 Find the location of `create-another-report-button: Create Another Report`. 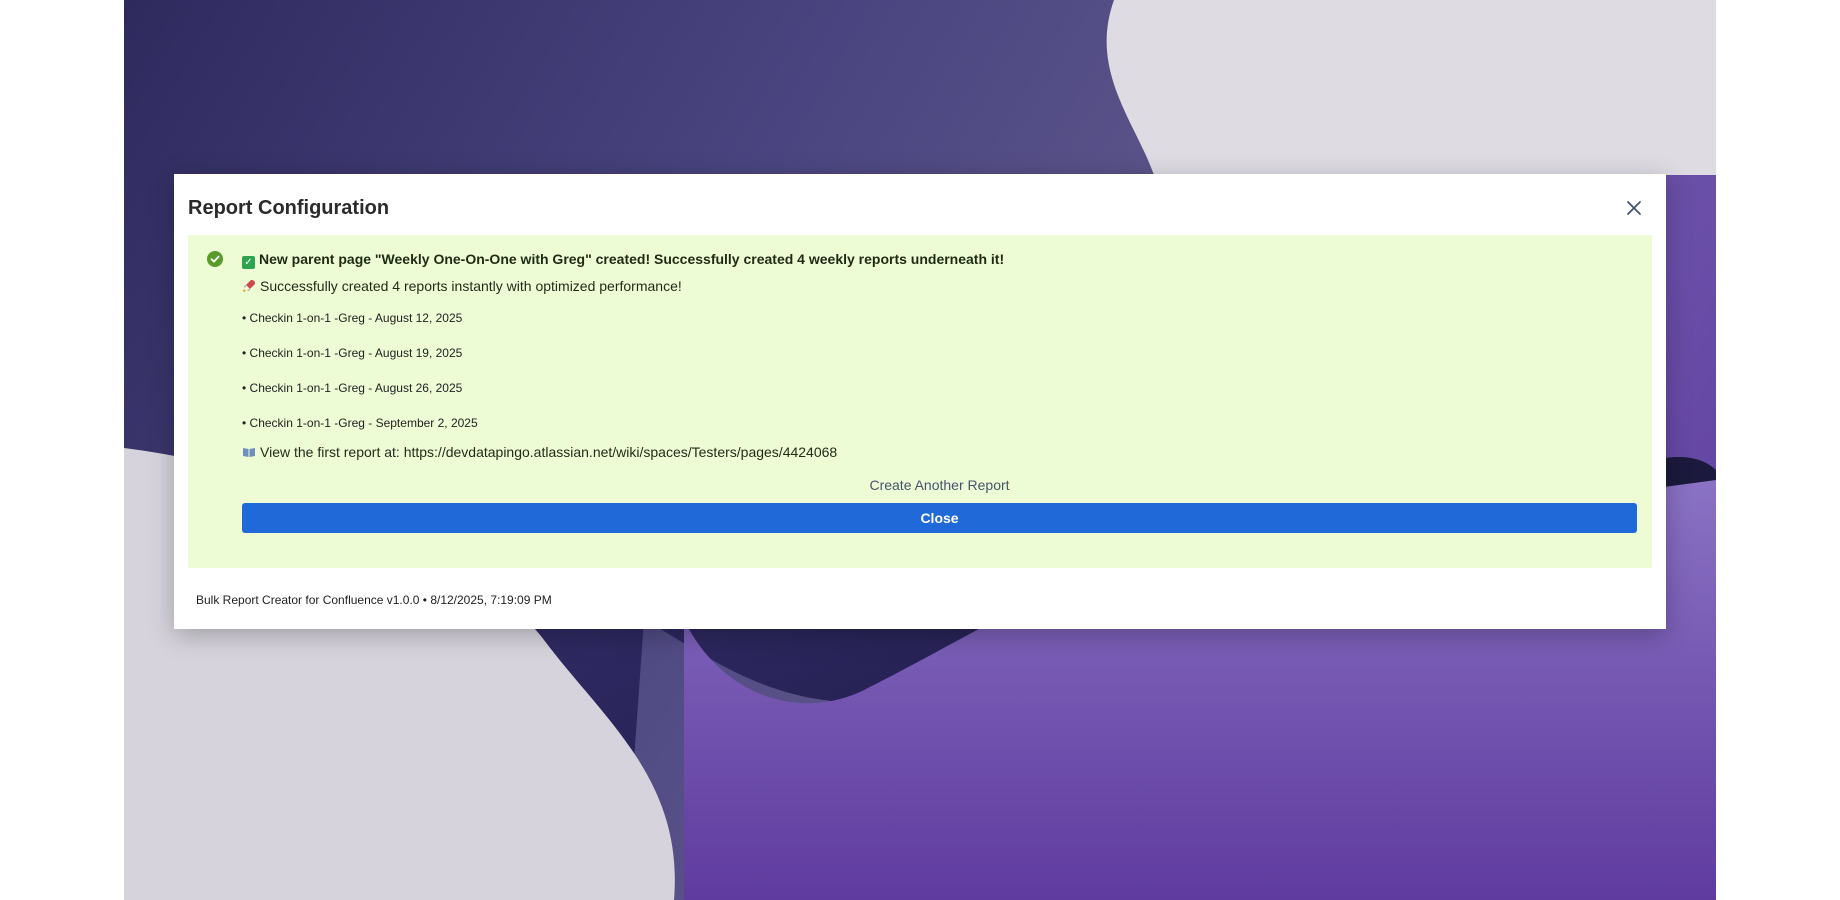

create-another-report-button: Create Another Report is located at coordinates (939, 485).